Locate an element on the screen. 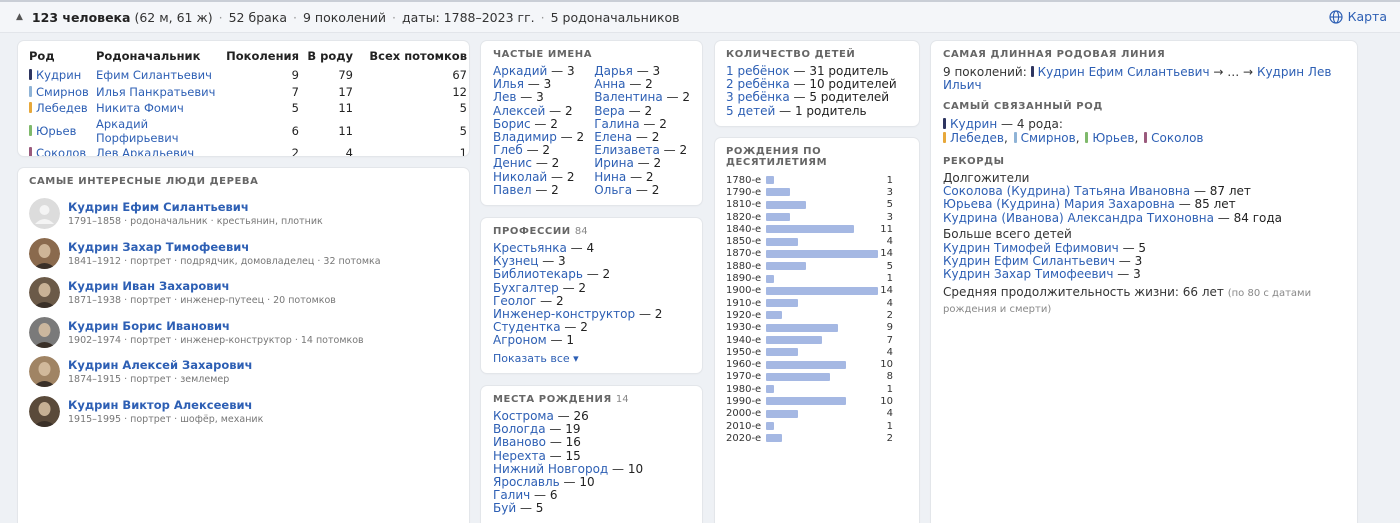  children-count-link: 3 ребёнка is located at coordinates (758, 97).